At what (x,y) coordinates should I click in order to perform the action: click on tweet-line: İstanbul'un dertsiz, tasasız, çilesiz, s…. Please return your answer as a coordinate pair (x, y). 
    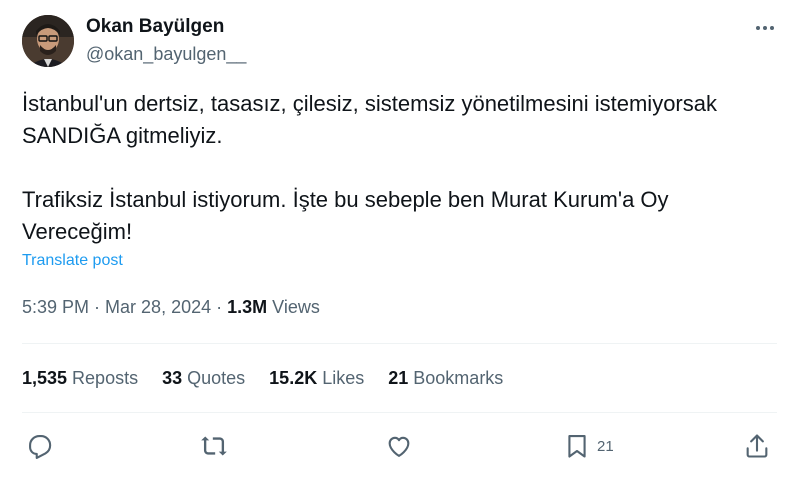
    Looking at the image, I should click on (369, 103).